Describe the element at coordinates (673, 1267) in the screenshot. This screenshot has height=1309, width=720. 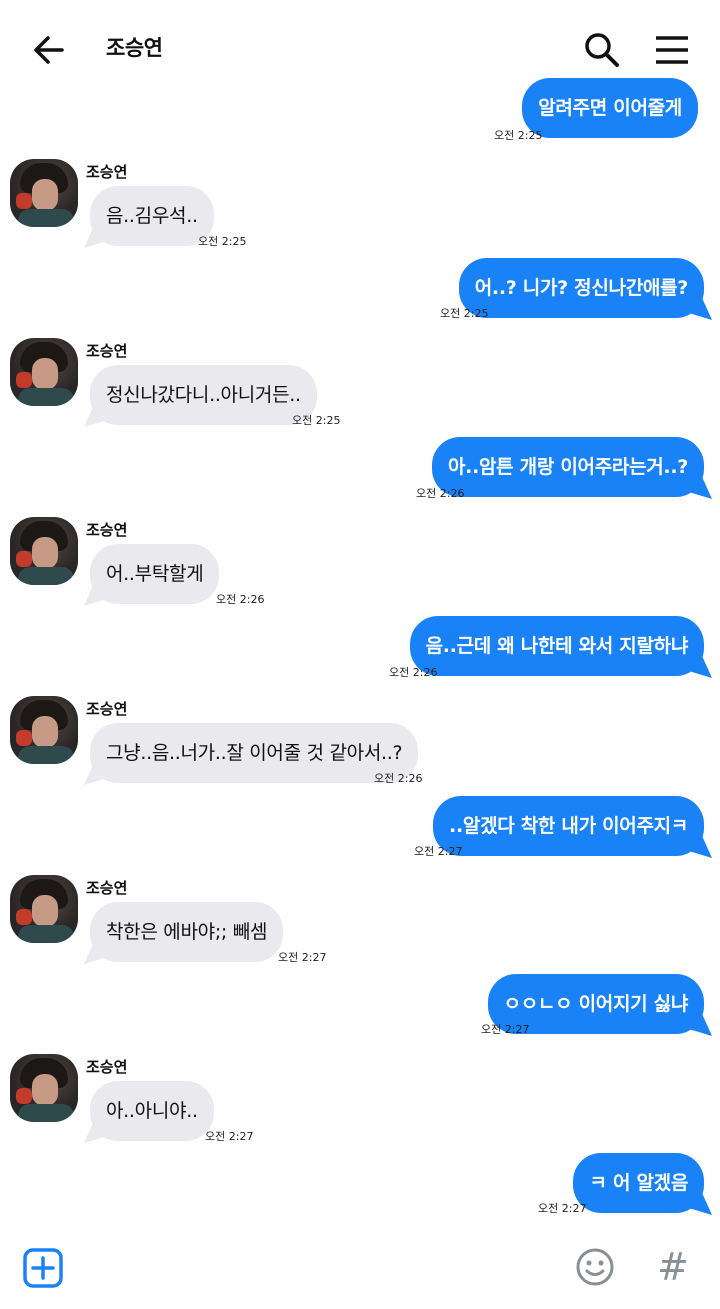
I see `hashtag-icon: #` at that location.